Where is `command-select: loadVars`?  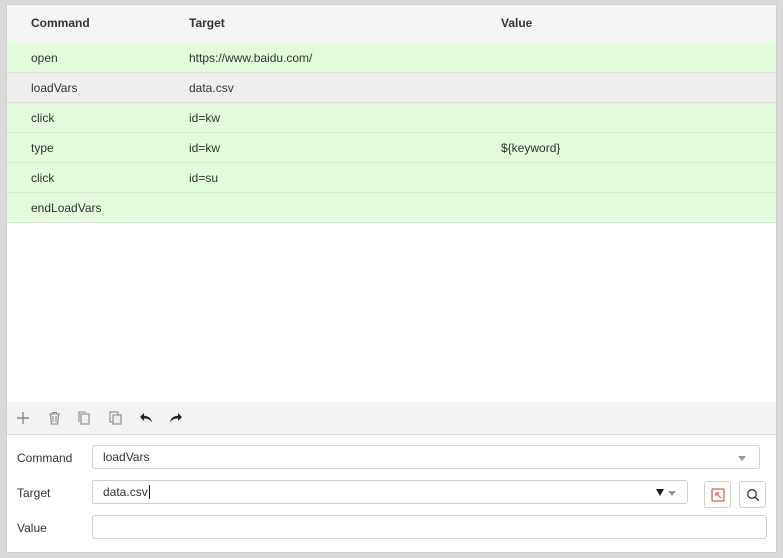
command-select: loadVars is located at coordinates (426, 457).